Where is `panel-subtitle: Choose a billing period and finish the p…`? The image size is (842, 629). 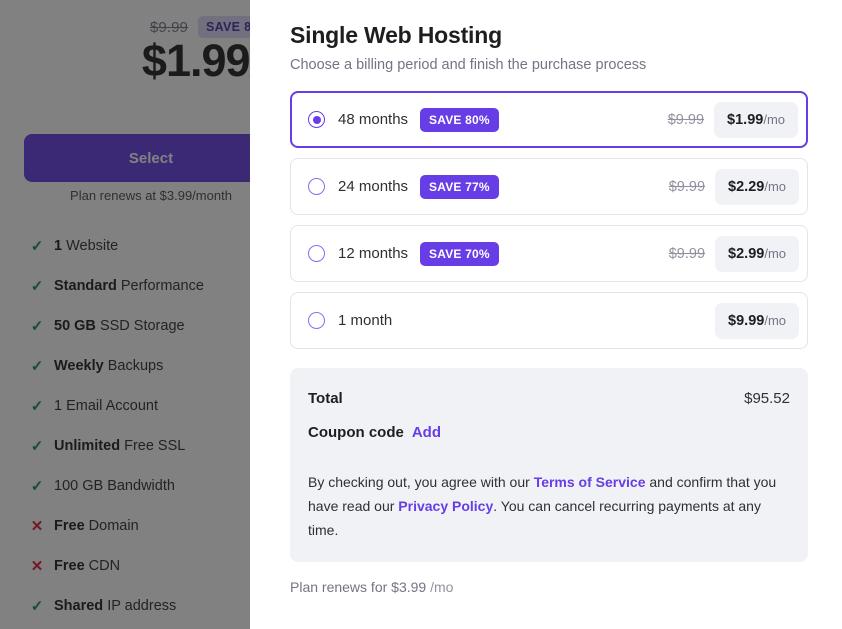 panel-subtitle: Choose a billing period and finish the p… is located at coordinates (468, 65).